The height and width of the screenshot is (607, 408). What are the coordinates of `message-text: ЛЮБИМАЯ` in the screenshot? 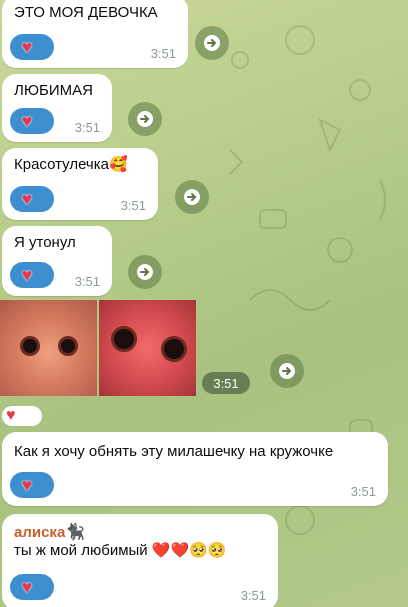 It's located at (53, 90).